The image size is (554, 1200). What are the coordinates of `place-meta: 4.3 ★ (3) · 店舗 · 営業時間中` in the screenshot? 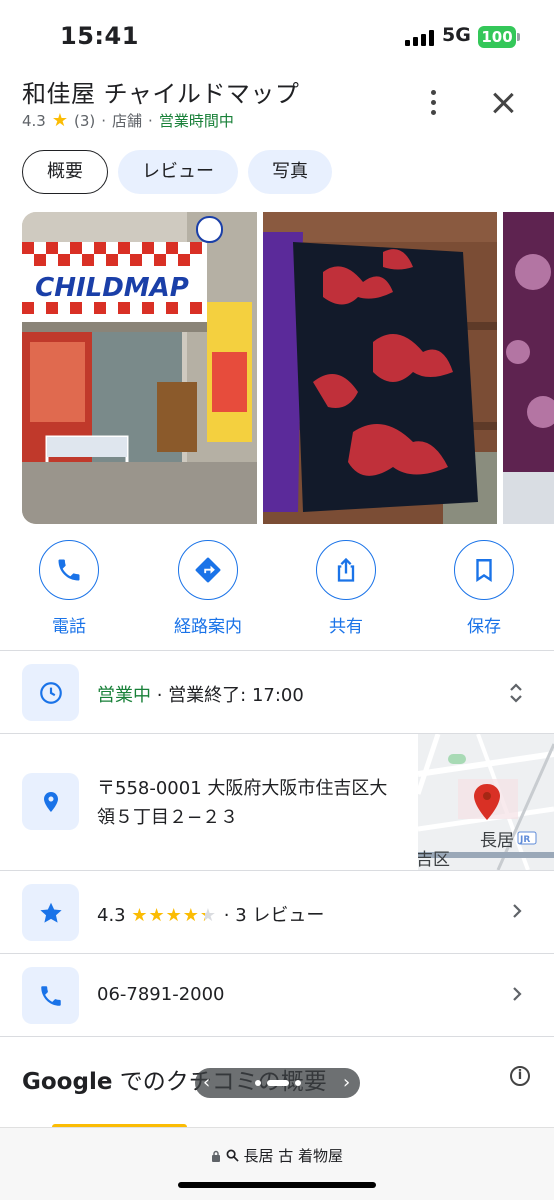 It's located at (128, 120).